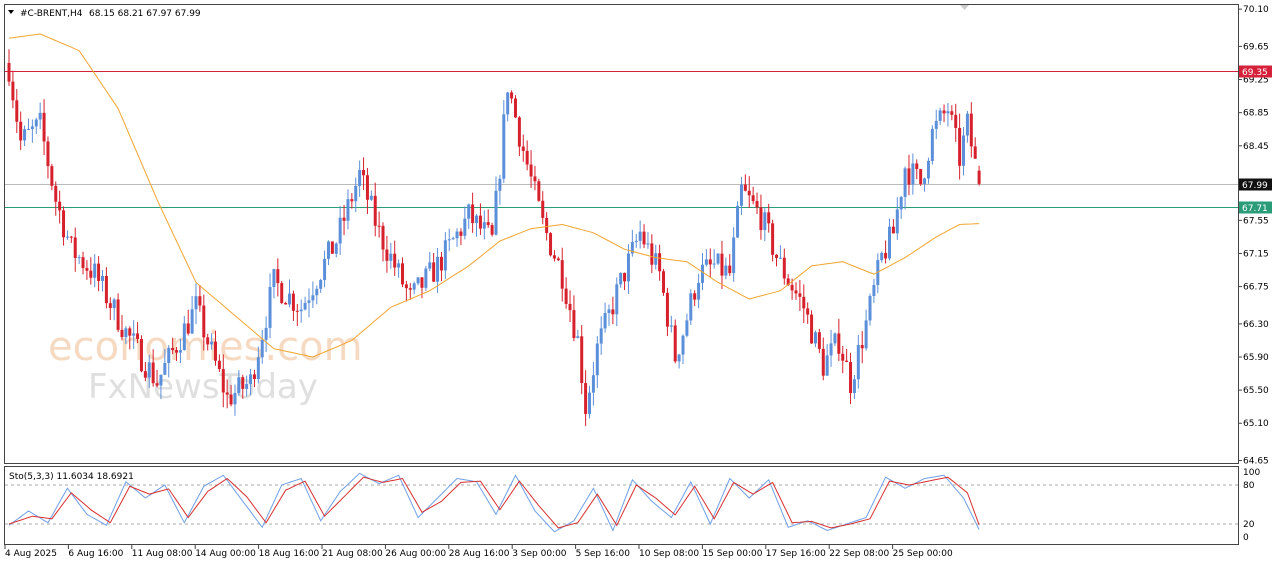  Describe the element at coordinates (31, 554) in the screenshot. I see `x-tick-label: 4 Aug 2025` at that location.